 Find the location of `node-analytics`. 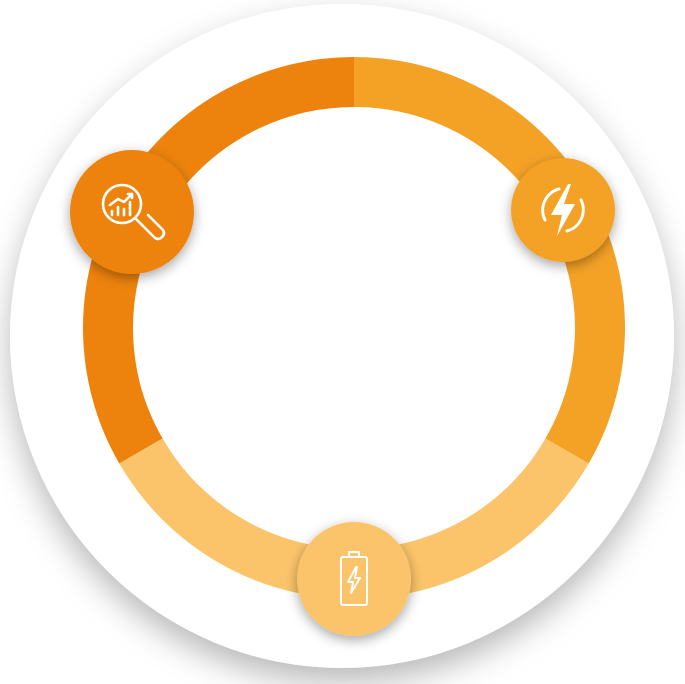

node-analytics is located at coordinates (132, 212).